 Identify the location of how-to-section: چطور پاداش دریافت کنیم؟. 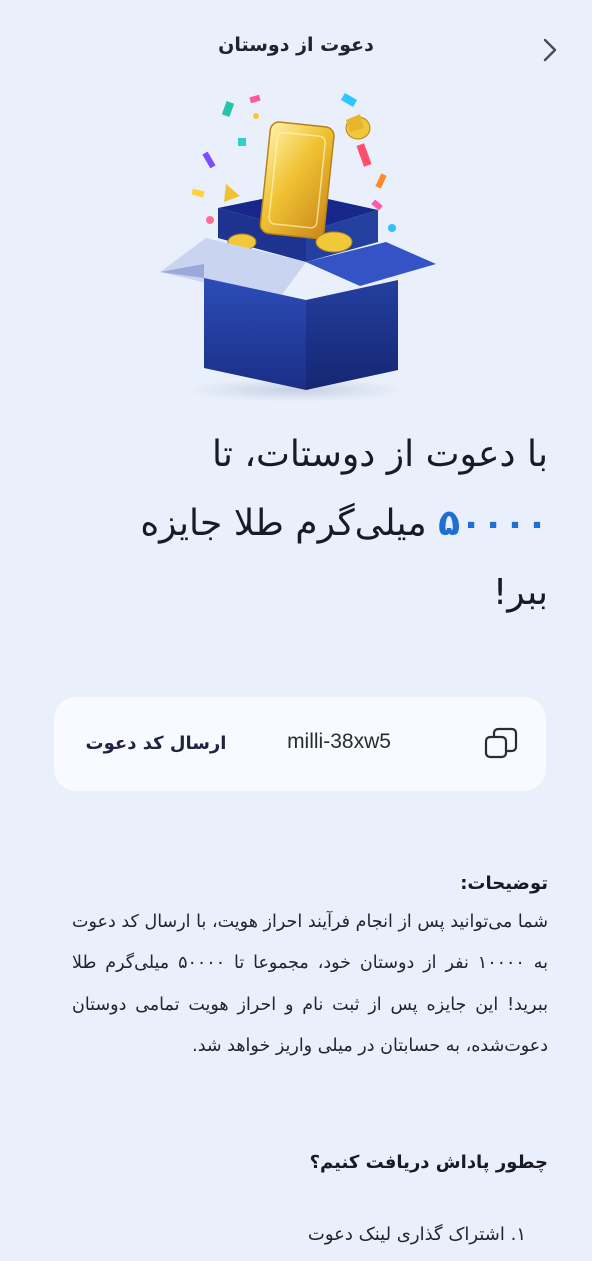
(314, 1163).